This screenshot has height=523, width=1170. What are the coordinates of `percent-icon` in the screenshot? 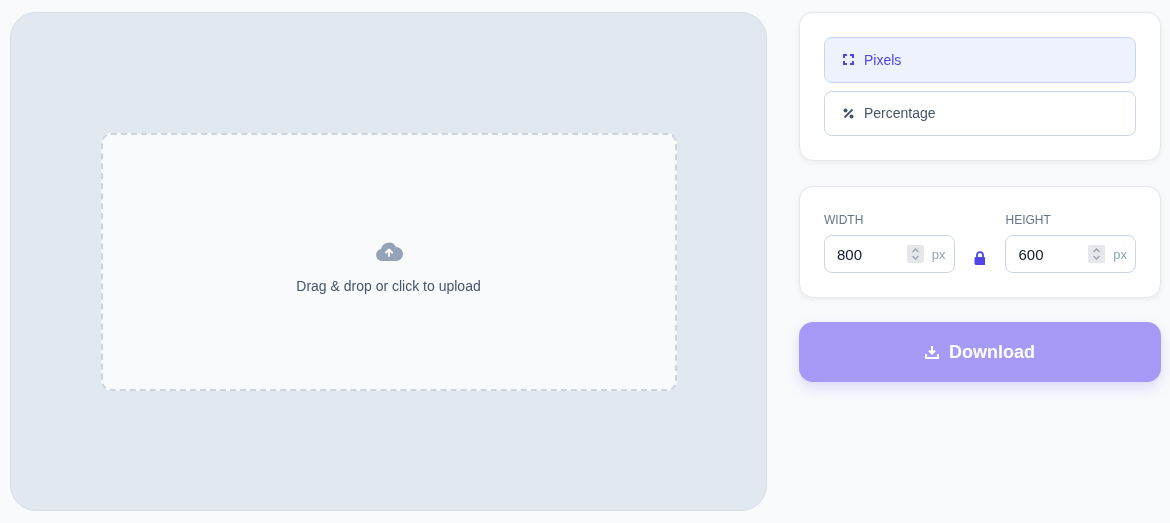 It's located at (848, 113).